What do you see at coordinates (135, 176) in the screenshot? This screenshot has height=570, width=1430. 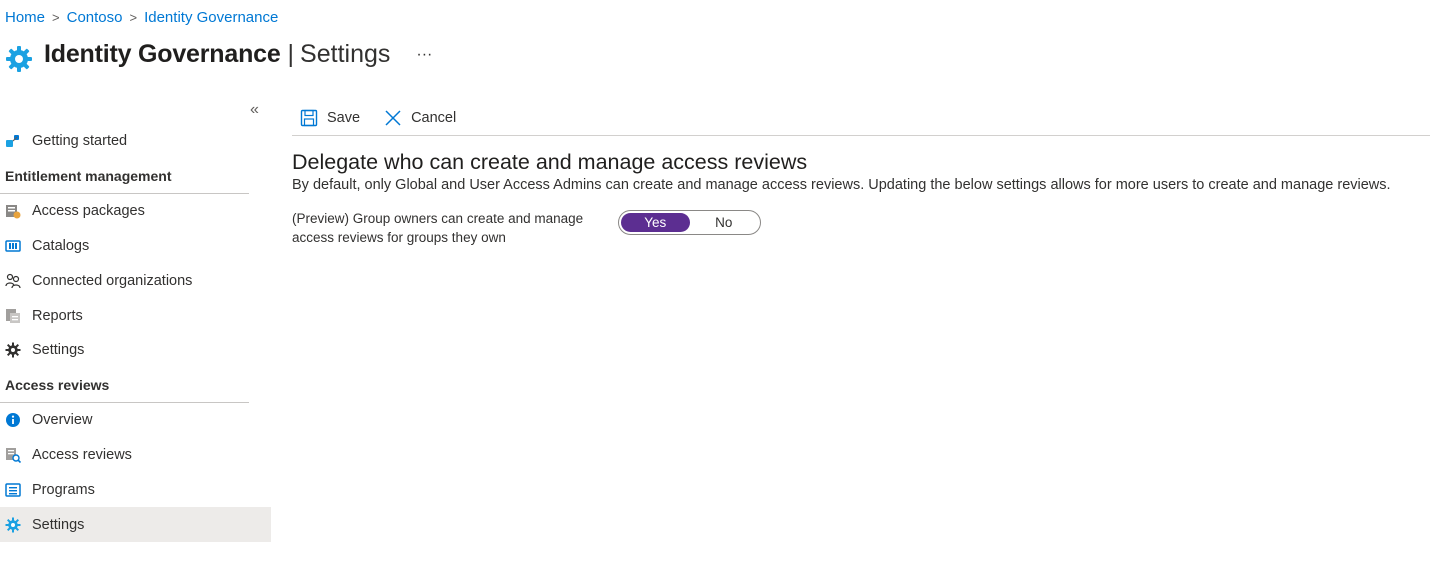 I see `section-entitlement-management: Entitlement management` at bounding box center [135, 176].